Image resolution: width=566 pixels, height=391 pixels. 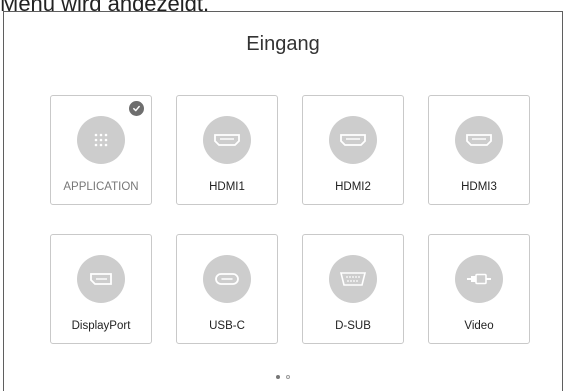 What do you see at coordinates (479, 279) in the screenshot?
I see `av-cable-icon` at bounding box center [479, 279].